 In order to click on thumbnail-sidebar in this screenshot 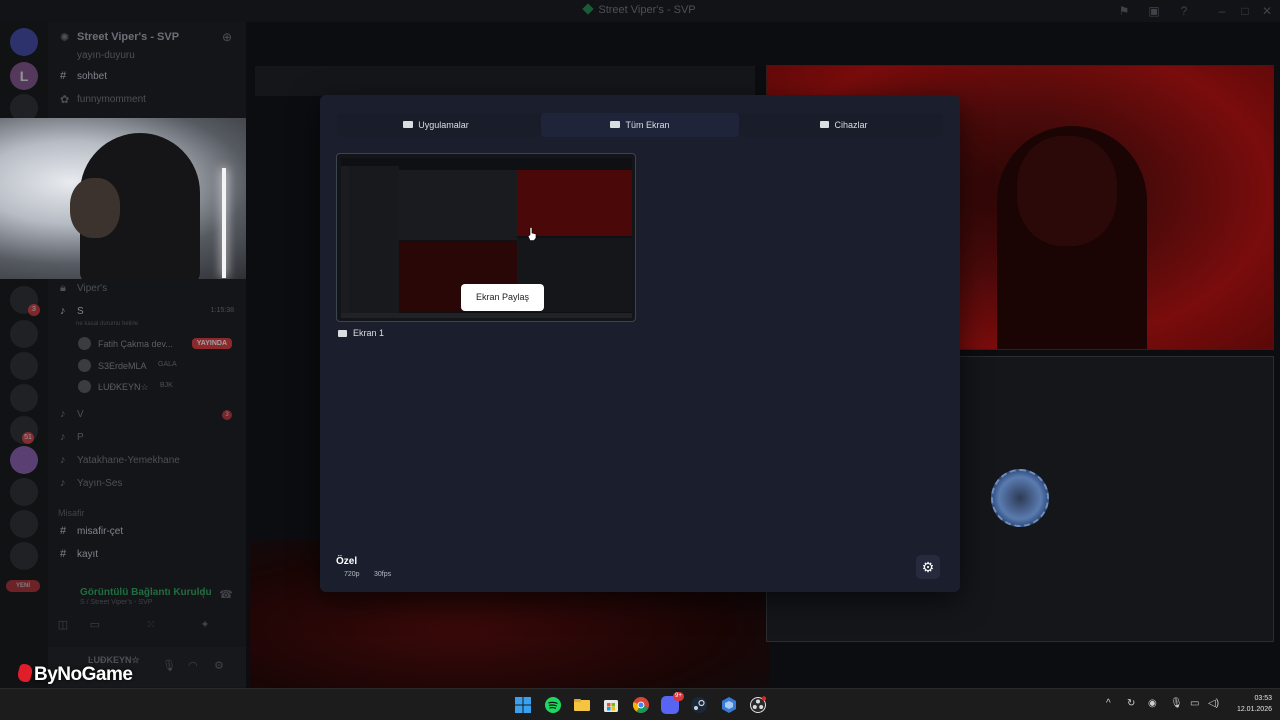, I will do `click(374, 241)`.